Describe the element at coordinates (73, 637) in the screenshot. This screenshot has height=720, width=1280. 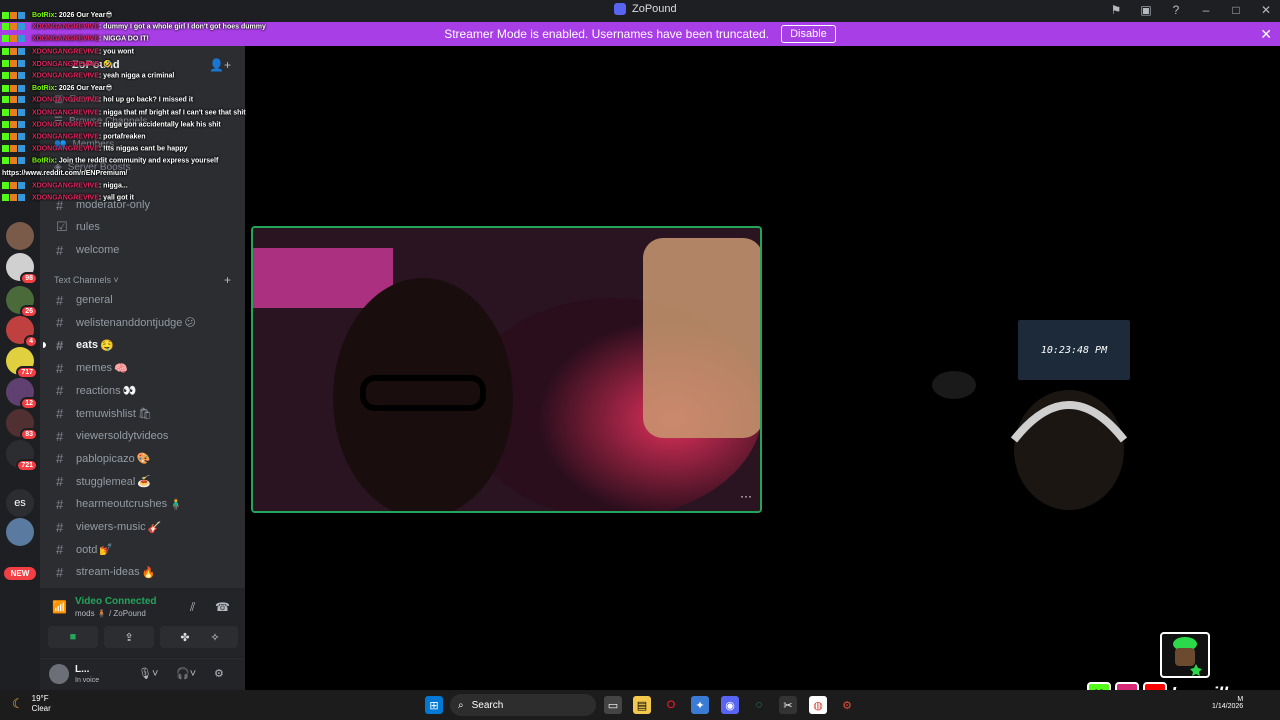
I see `camera-button: ■` at that location.